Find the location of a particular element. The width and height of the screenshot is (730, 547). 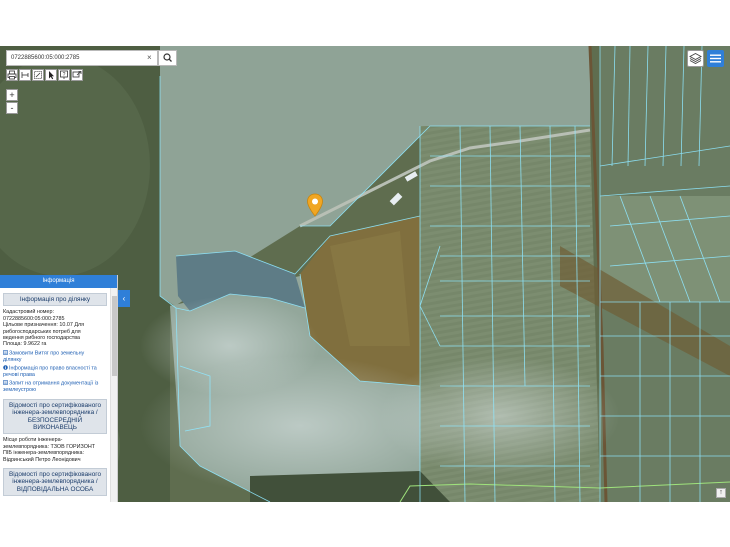

area-value: Площа: 9.9622 га is located at coordinates (25, 344).